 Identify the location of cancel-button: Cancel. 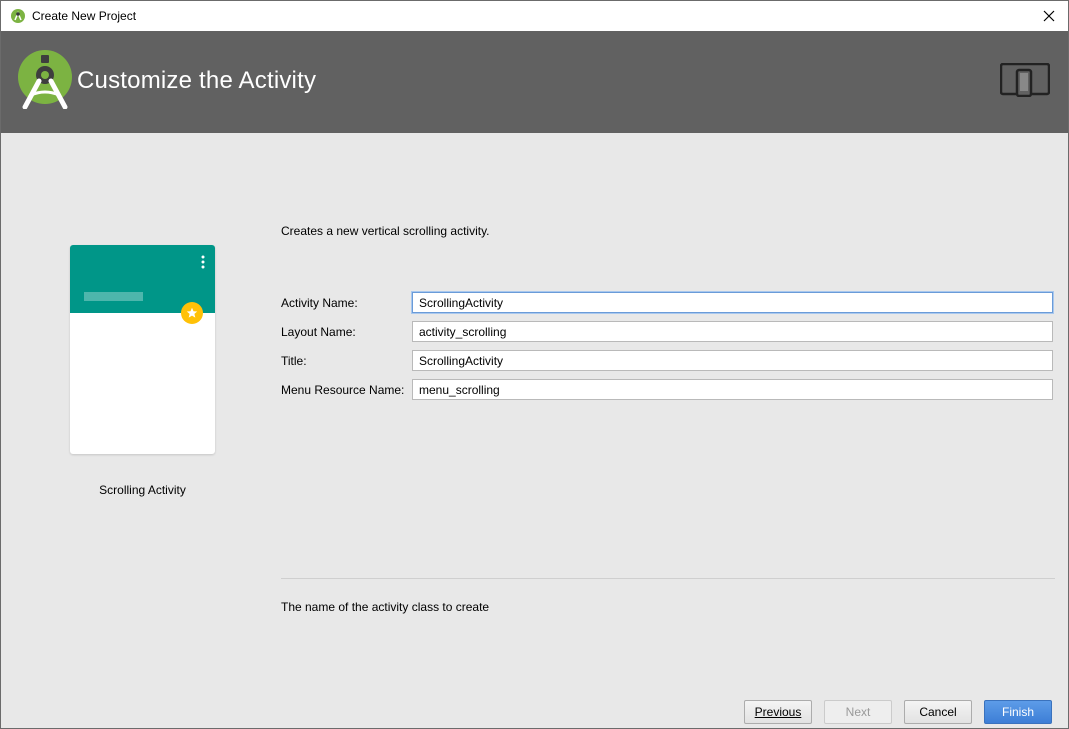
(938, 712).